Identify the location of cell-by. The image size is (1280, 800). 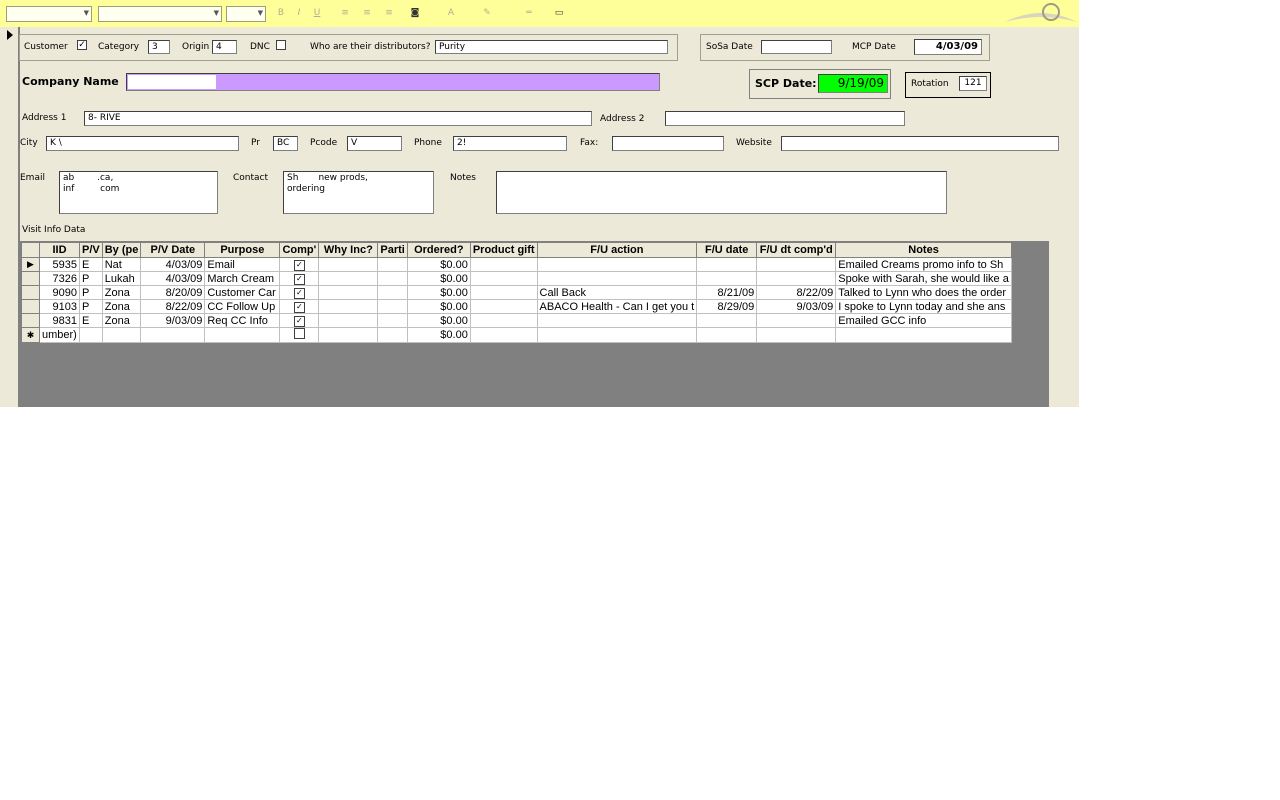
(121, 335).